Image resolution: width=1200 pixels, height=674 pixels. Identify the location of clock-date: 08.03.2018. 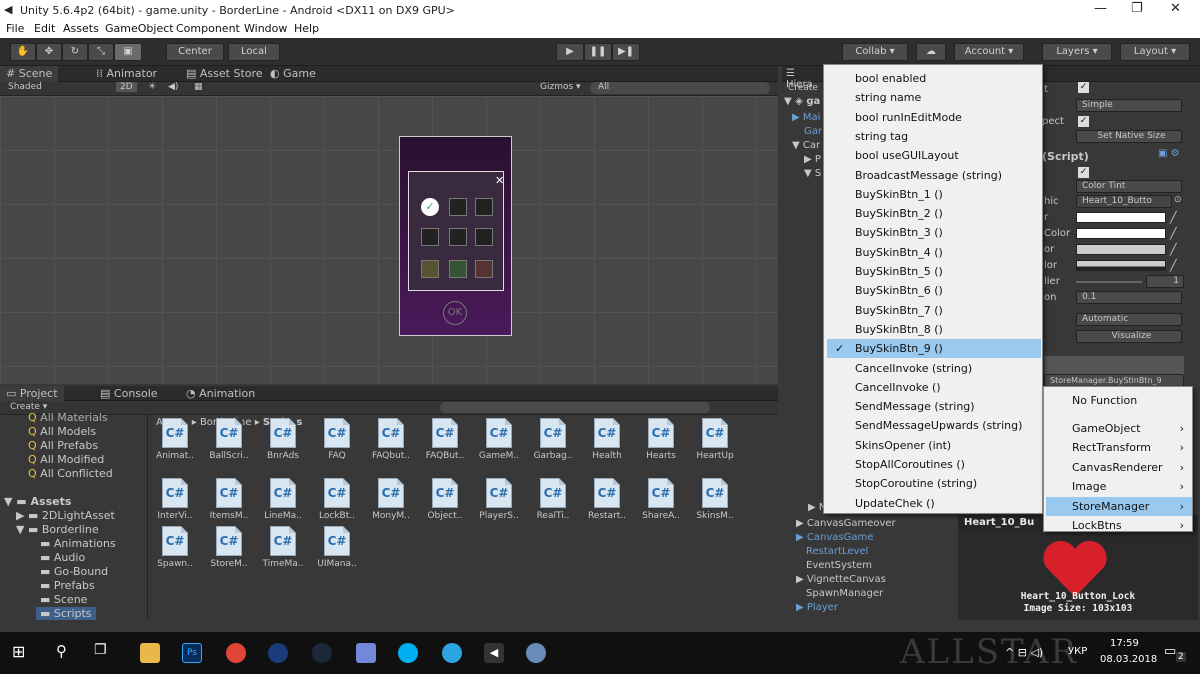
(1128, 659).